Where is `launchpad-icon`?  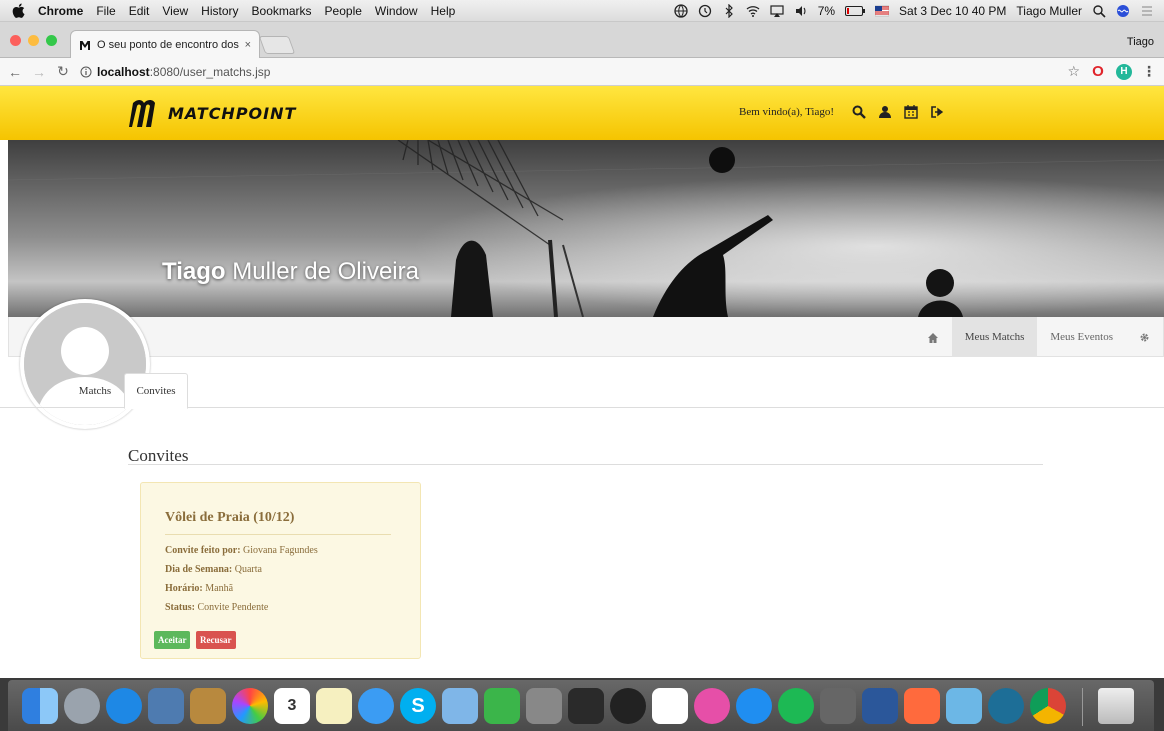
launchpad-icon is located at coordinates (82, 706).